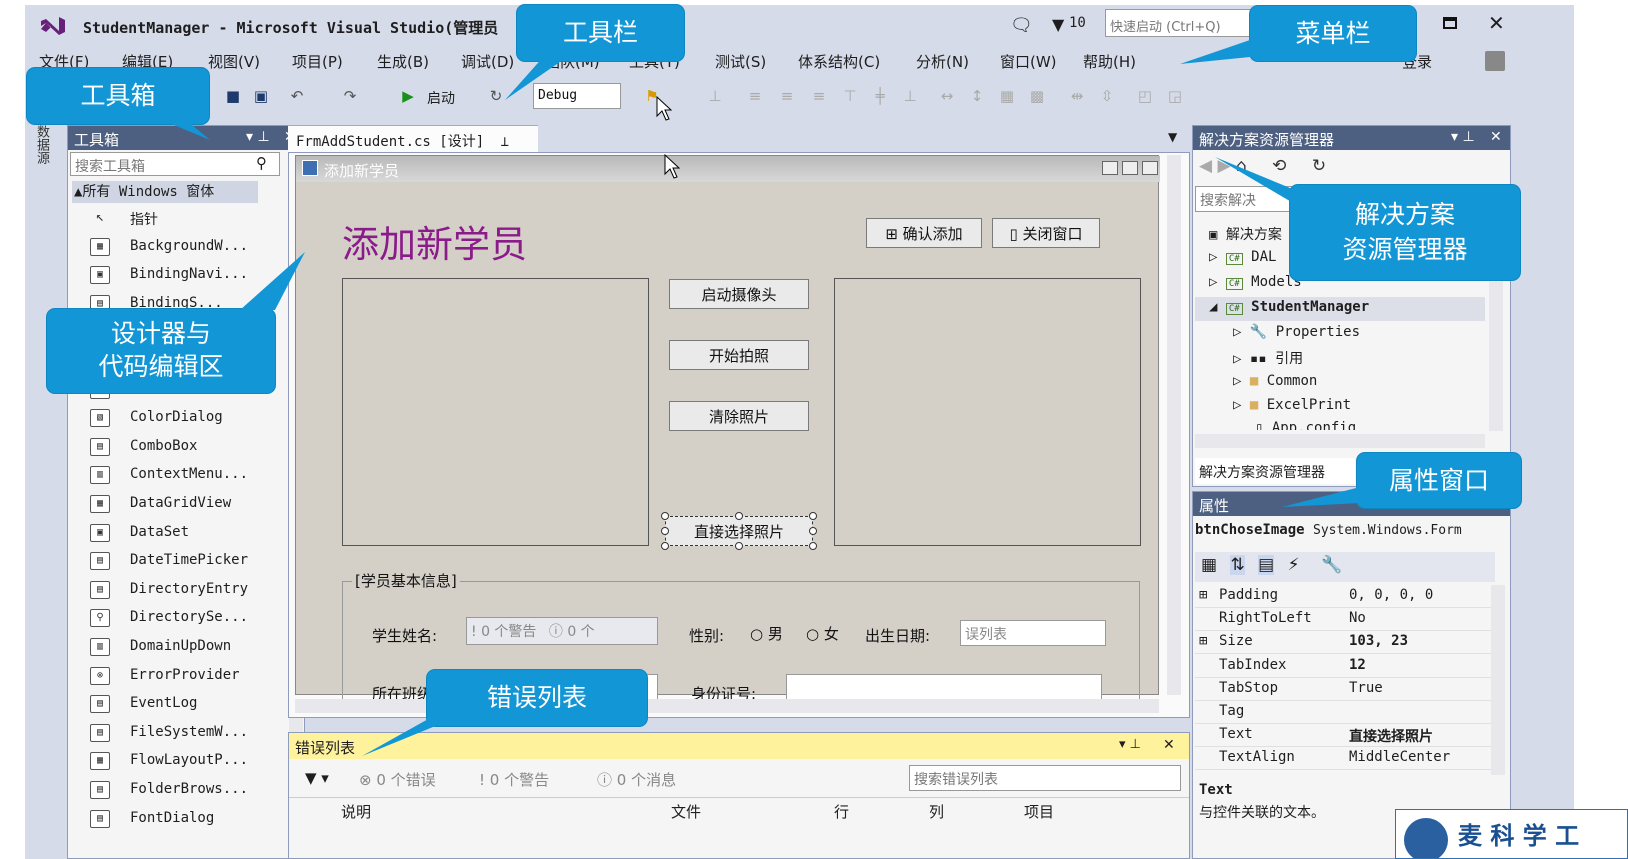  I want to click on toolbox-group-header: ▲所有 Windows 窗体, so click(165, 192).